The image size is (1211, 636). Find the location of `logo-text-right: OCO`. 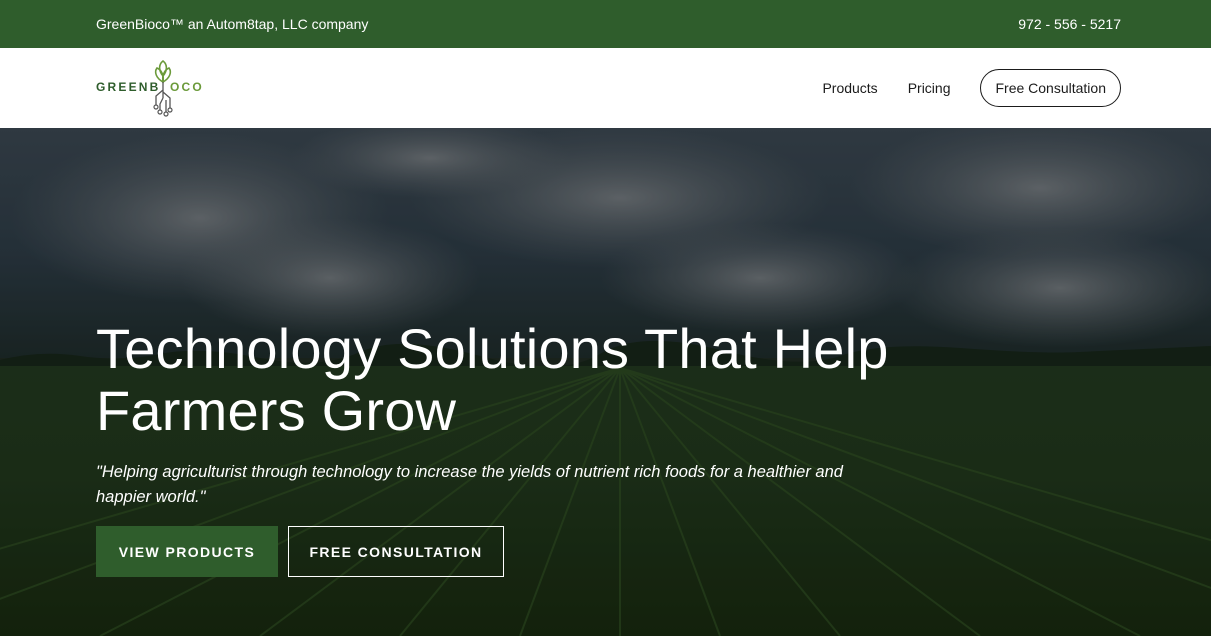

logo-text-right: OCO is located at coordinates (187, 87).